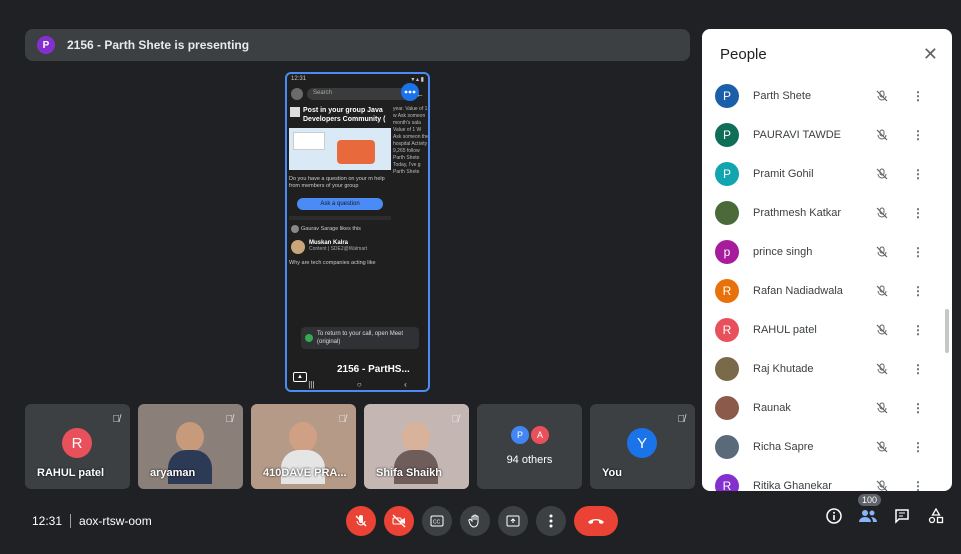 This screenshot has height=554, width=961. Describe the element at coordinates (340, 149) in the screenshot. I see `post-illustration` at that location.